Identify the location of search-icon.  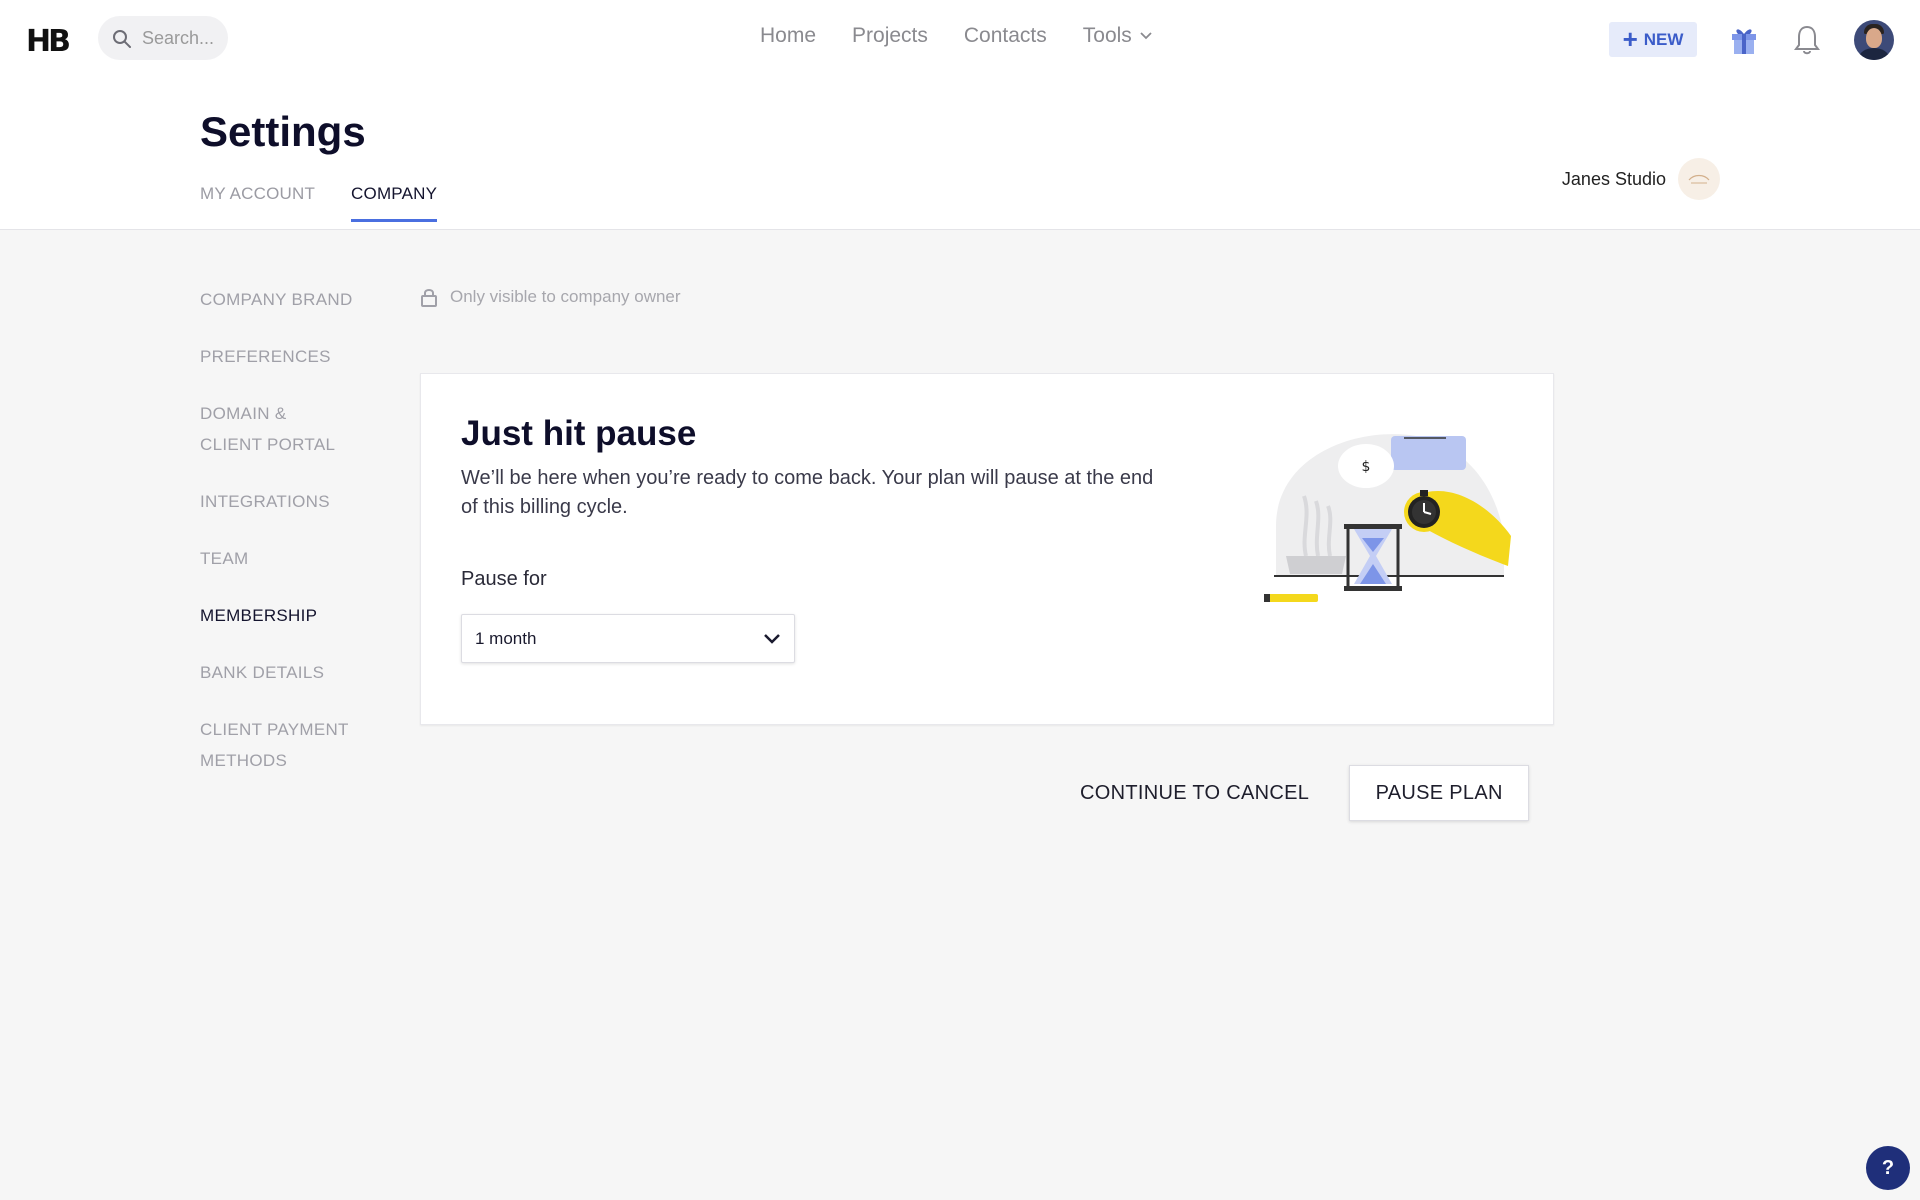
(122, 39).